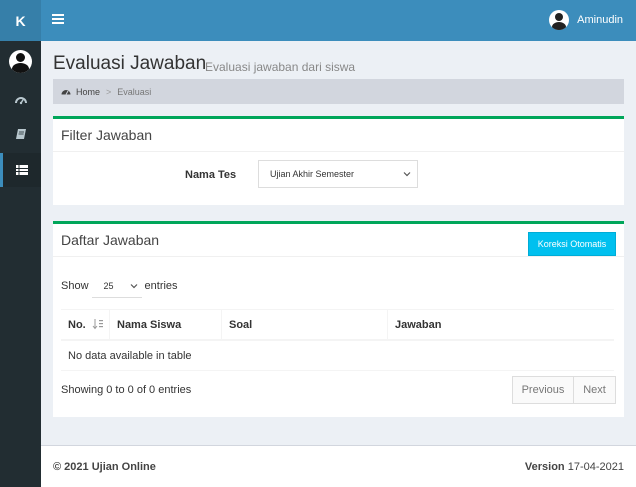 Image resolution: width=636 pixels, height=487 pixels. I want to click on pagination: Previous Next, so click(564, 390).